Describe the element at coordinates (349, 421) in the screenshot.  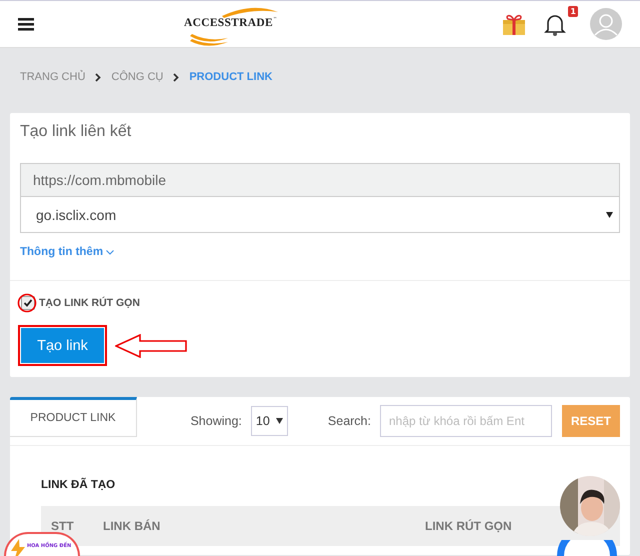
I see `search-label: Search:` at that location.